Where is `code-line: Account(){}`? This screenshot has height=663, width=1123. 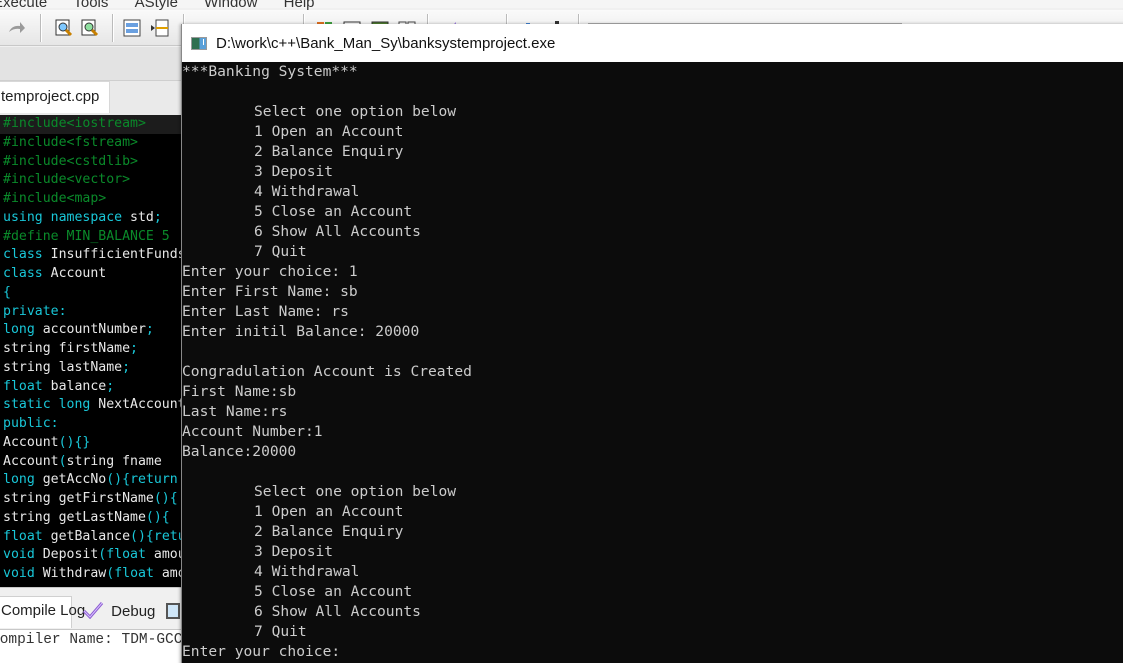
code-line: Account(){} is located at coordinates (91, 443).